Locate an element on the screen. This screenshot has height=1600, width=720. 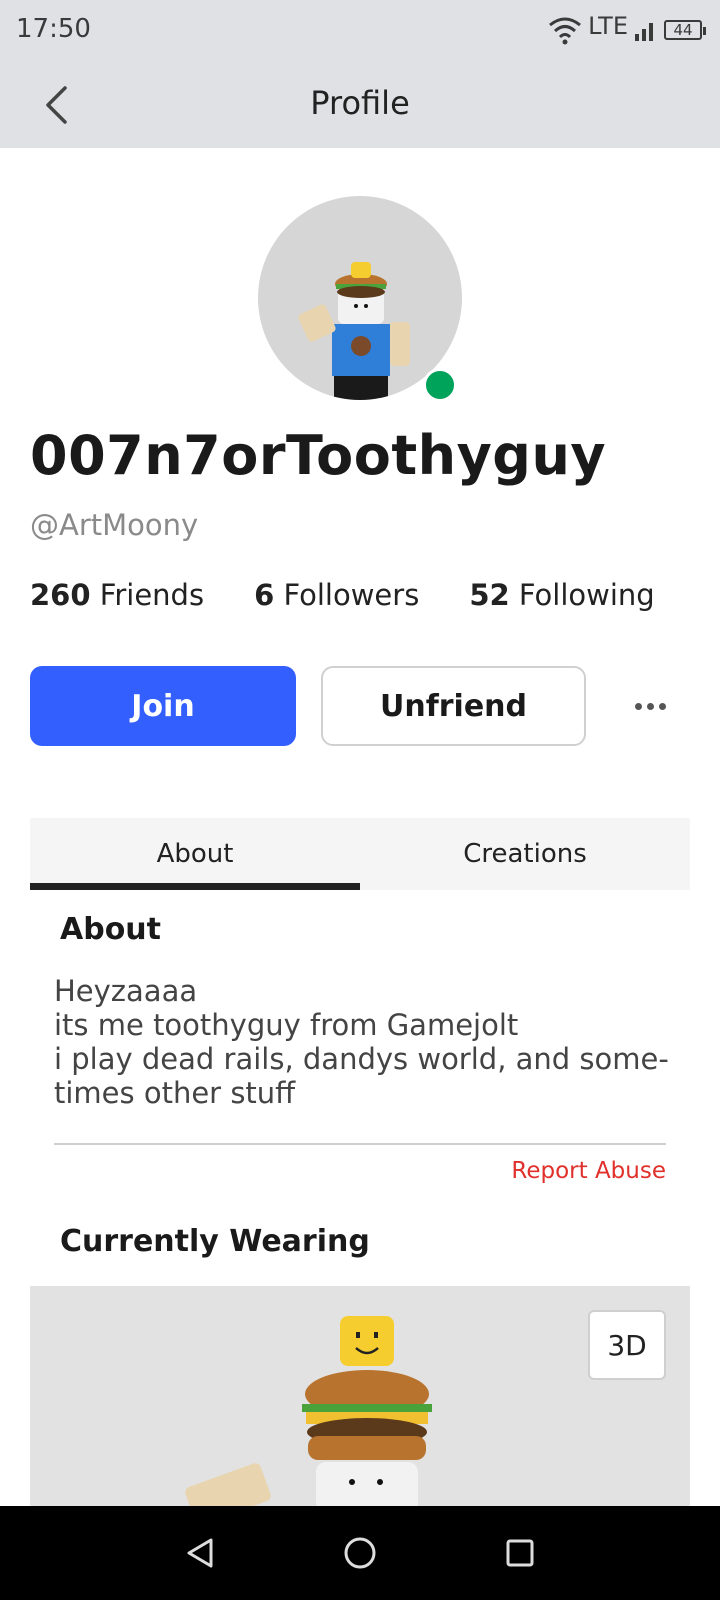
about-line: times other stuff is located at coordinates (175, 1093).